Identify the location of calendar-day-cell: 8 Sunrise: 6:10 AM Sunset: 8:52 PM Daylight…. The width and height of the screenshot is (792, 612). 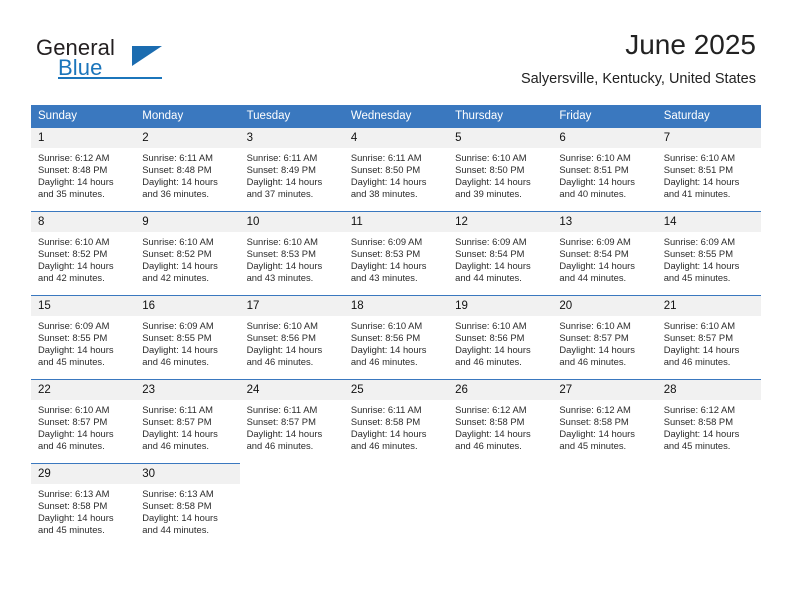
(83, 253).